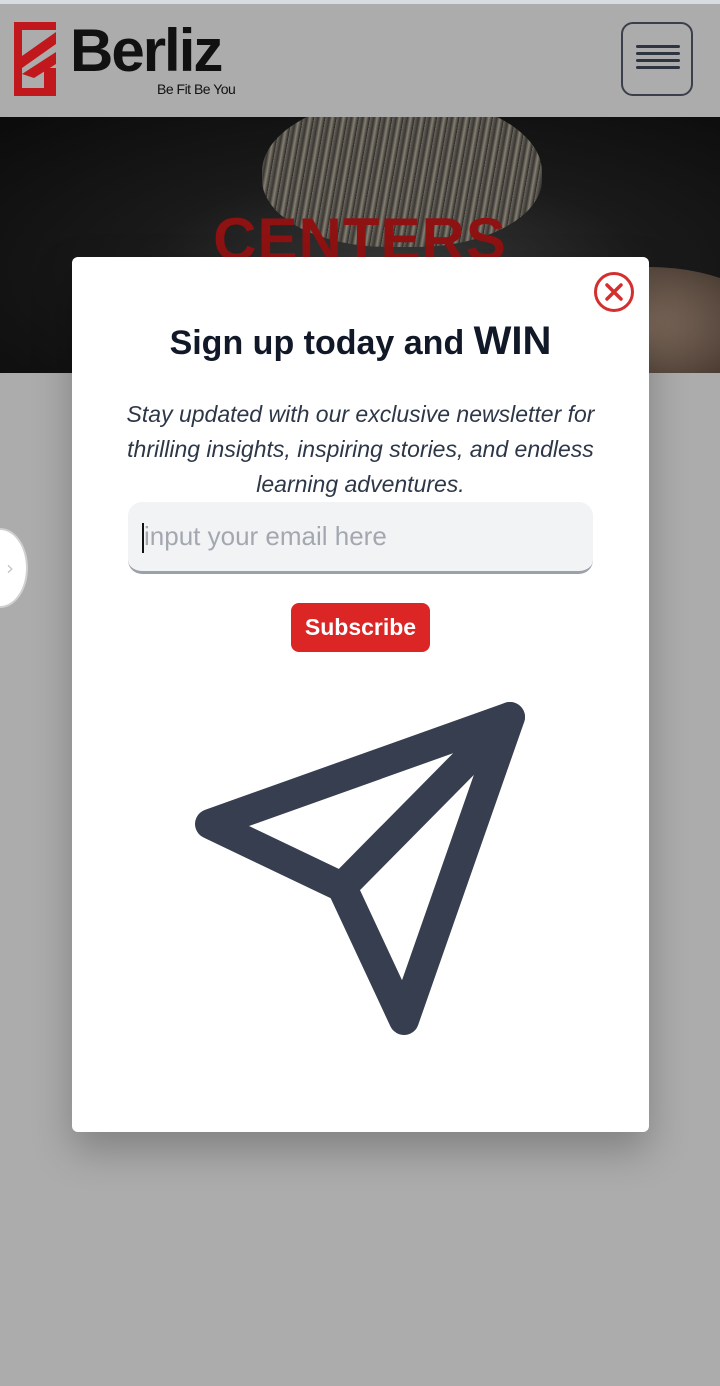  What do you see at coordinates (143, 538) in the screenshot?
I see `text-caret` at bounding box center [143, 538].